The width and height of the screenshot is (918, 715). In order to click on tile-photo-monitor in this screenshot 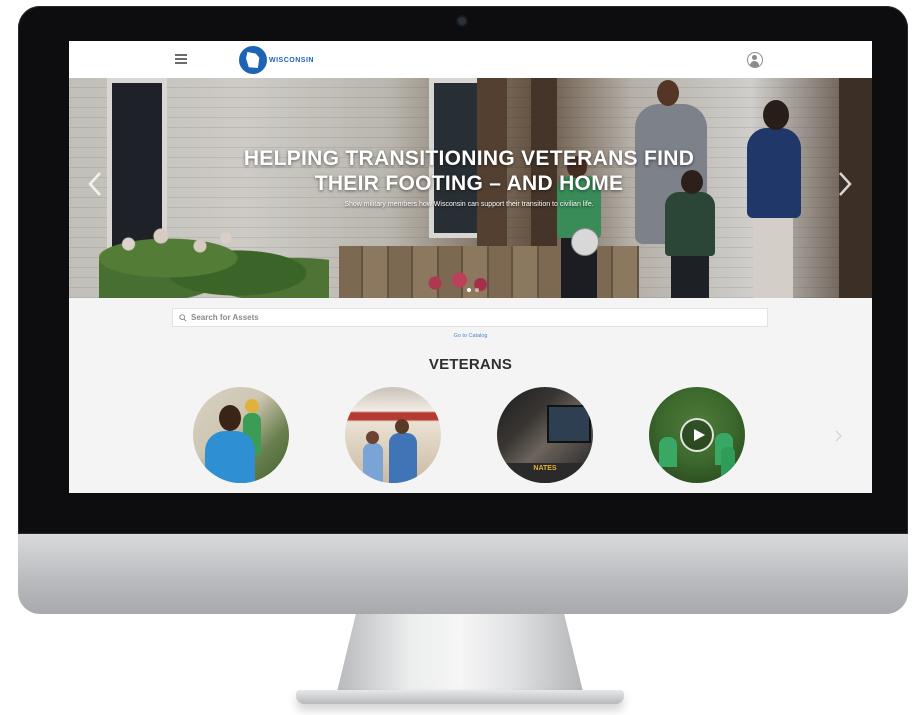, I will do `click(569, 424)`.